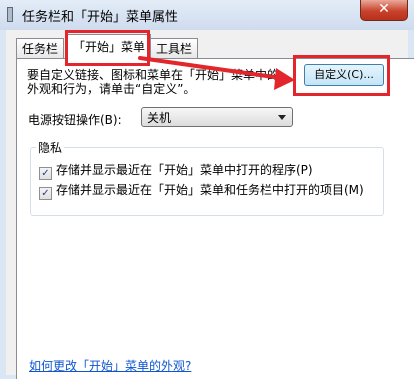  Describe the element at coordinates (216, 73) in the screenshot. I see `red-arrow-icon` at that location.